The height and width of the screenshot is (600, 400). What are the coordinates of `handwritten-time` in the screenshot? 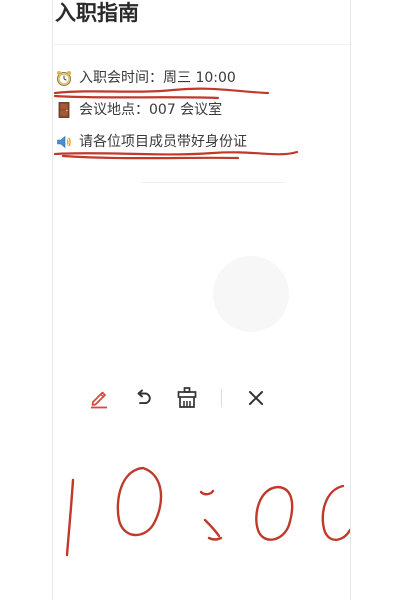 It's located at (207, 511).